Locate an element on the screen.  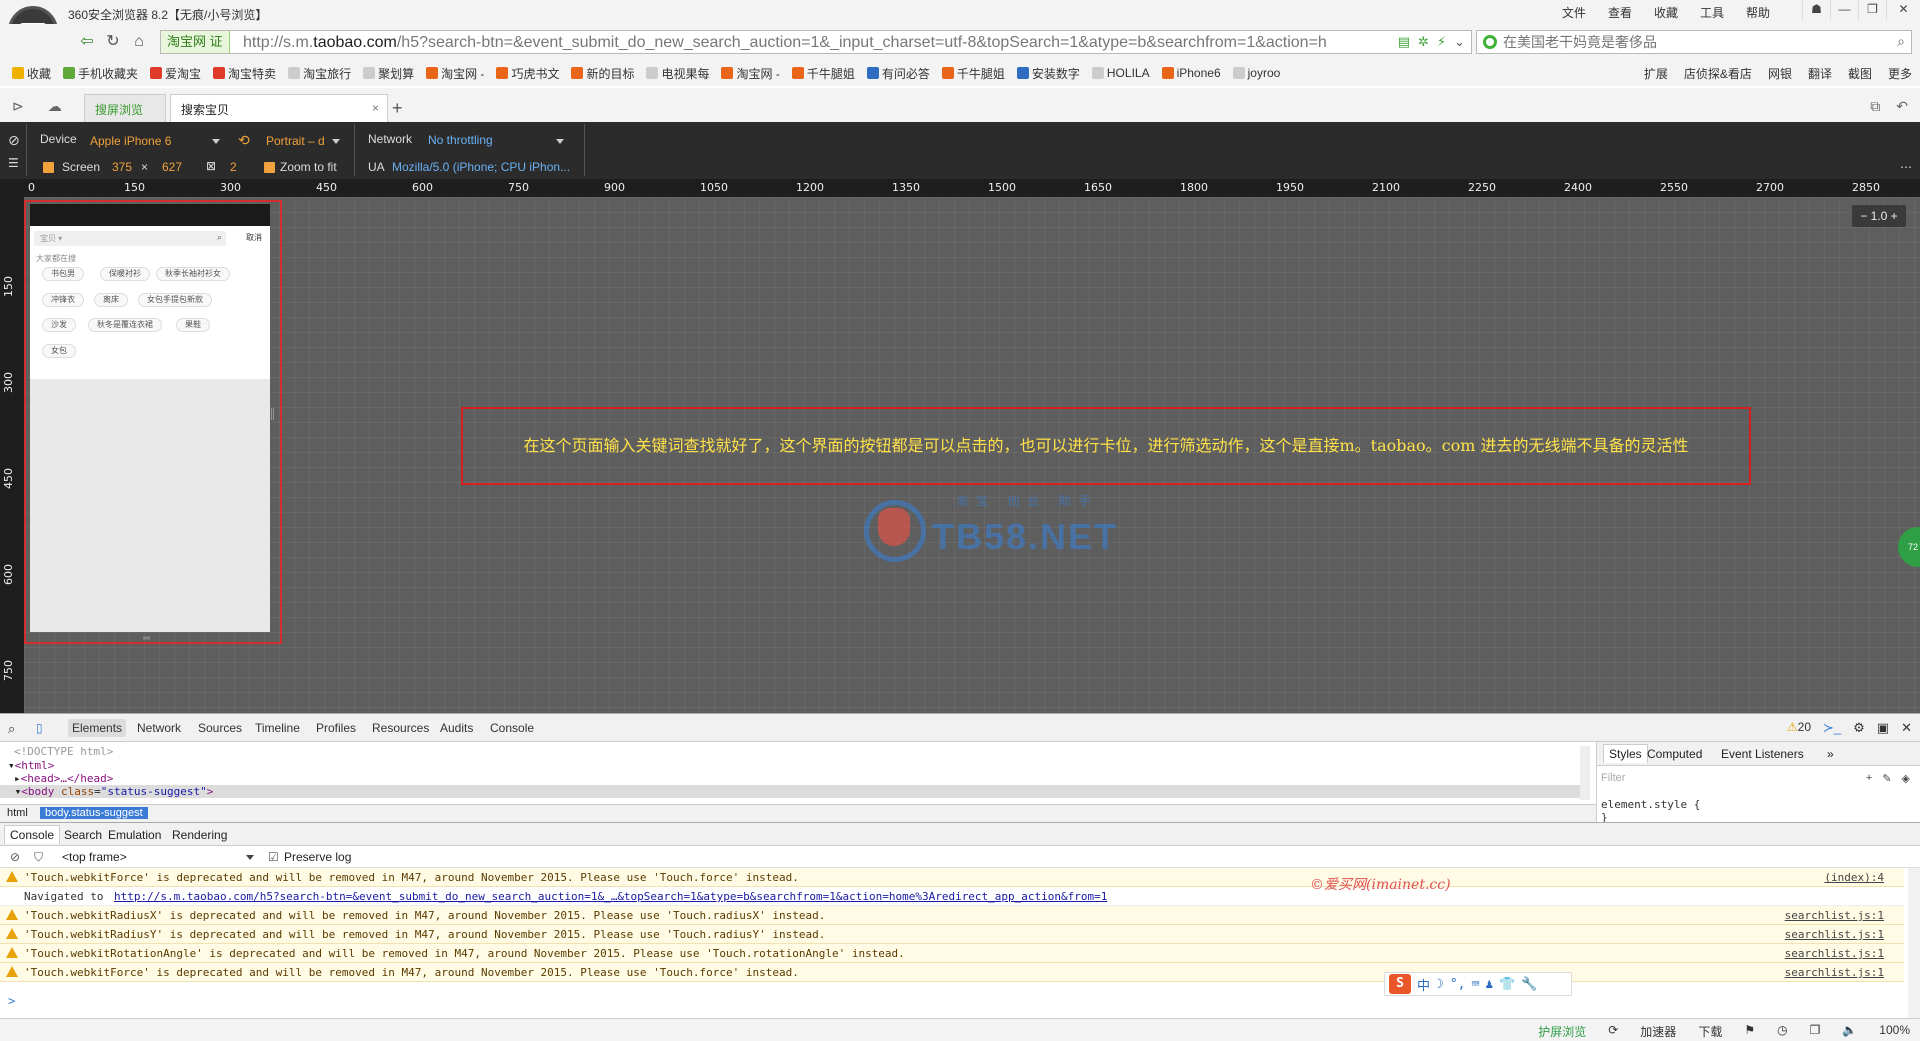
device-mode-icon: ▯ is located at coordinates (39, 728).